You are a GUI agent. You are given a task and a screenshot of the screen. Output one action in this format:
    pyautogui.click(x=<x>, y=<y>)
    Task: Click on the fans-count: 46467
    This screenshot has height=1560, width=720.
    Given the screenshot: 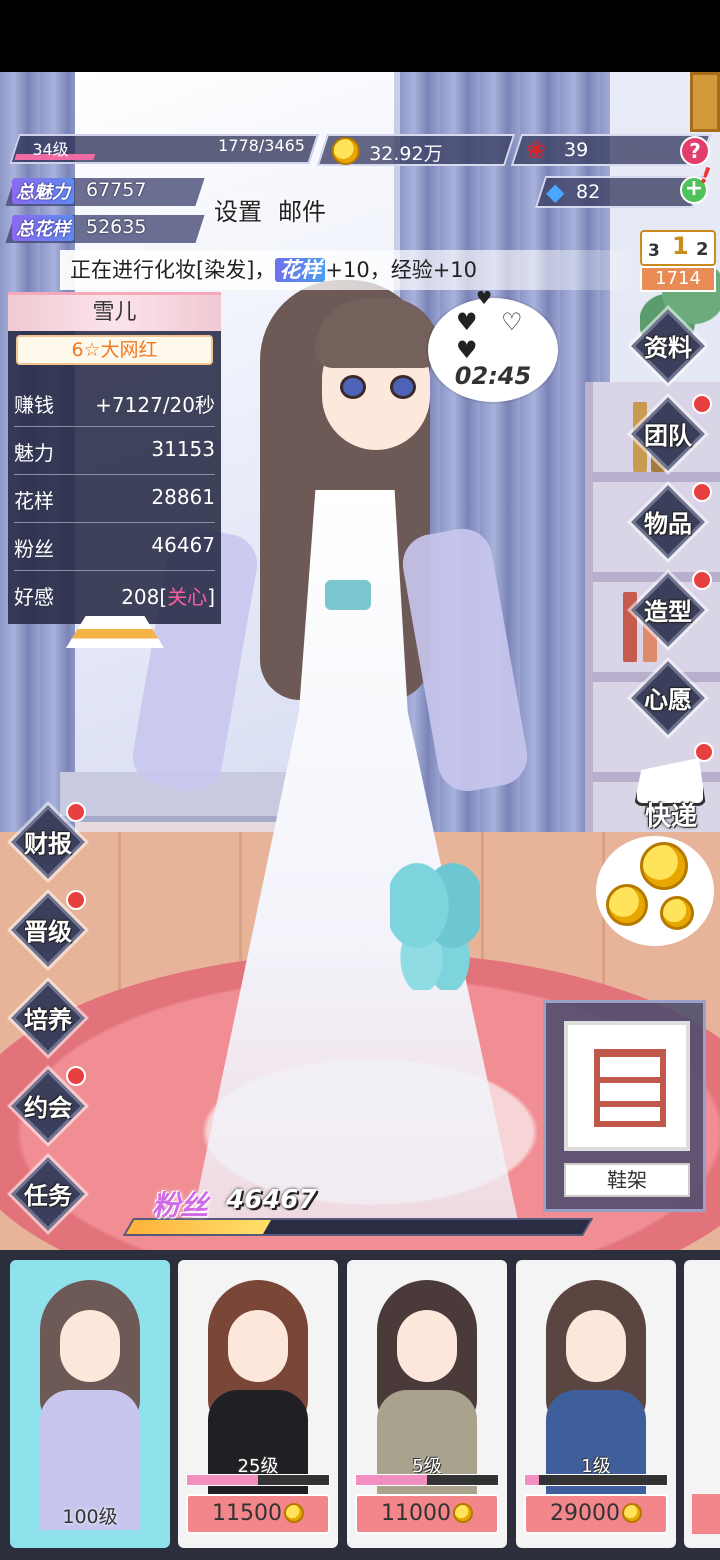 What is the action you would take?
    pyautogui.click(x=271, y=1200)
    